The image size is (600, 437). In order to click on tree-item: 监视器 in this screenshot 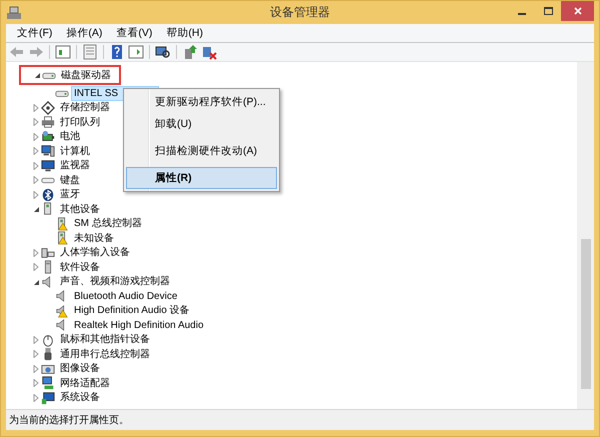, I will do `click(75, 165)`.